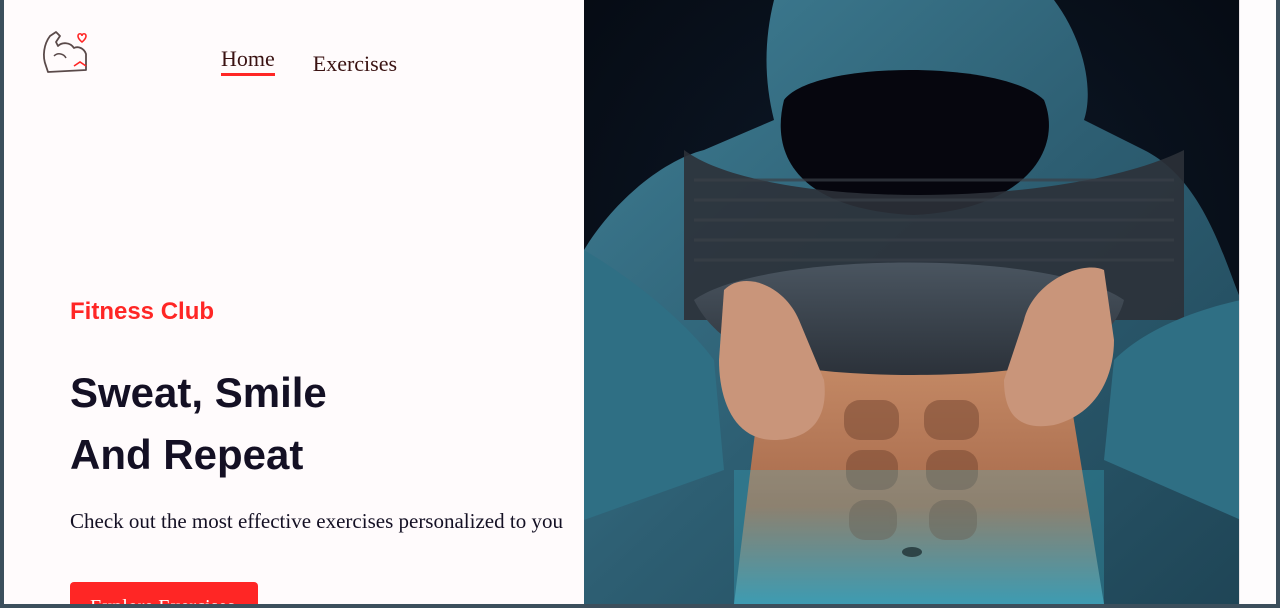 This screenshot has width=1280, height=608. Describe the element at coordinates (198, 392) in the screenshot. I see `hero-headline-line-1: Sweat, Smile` at that location.